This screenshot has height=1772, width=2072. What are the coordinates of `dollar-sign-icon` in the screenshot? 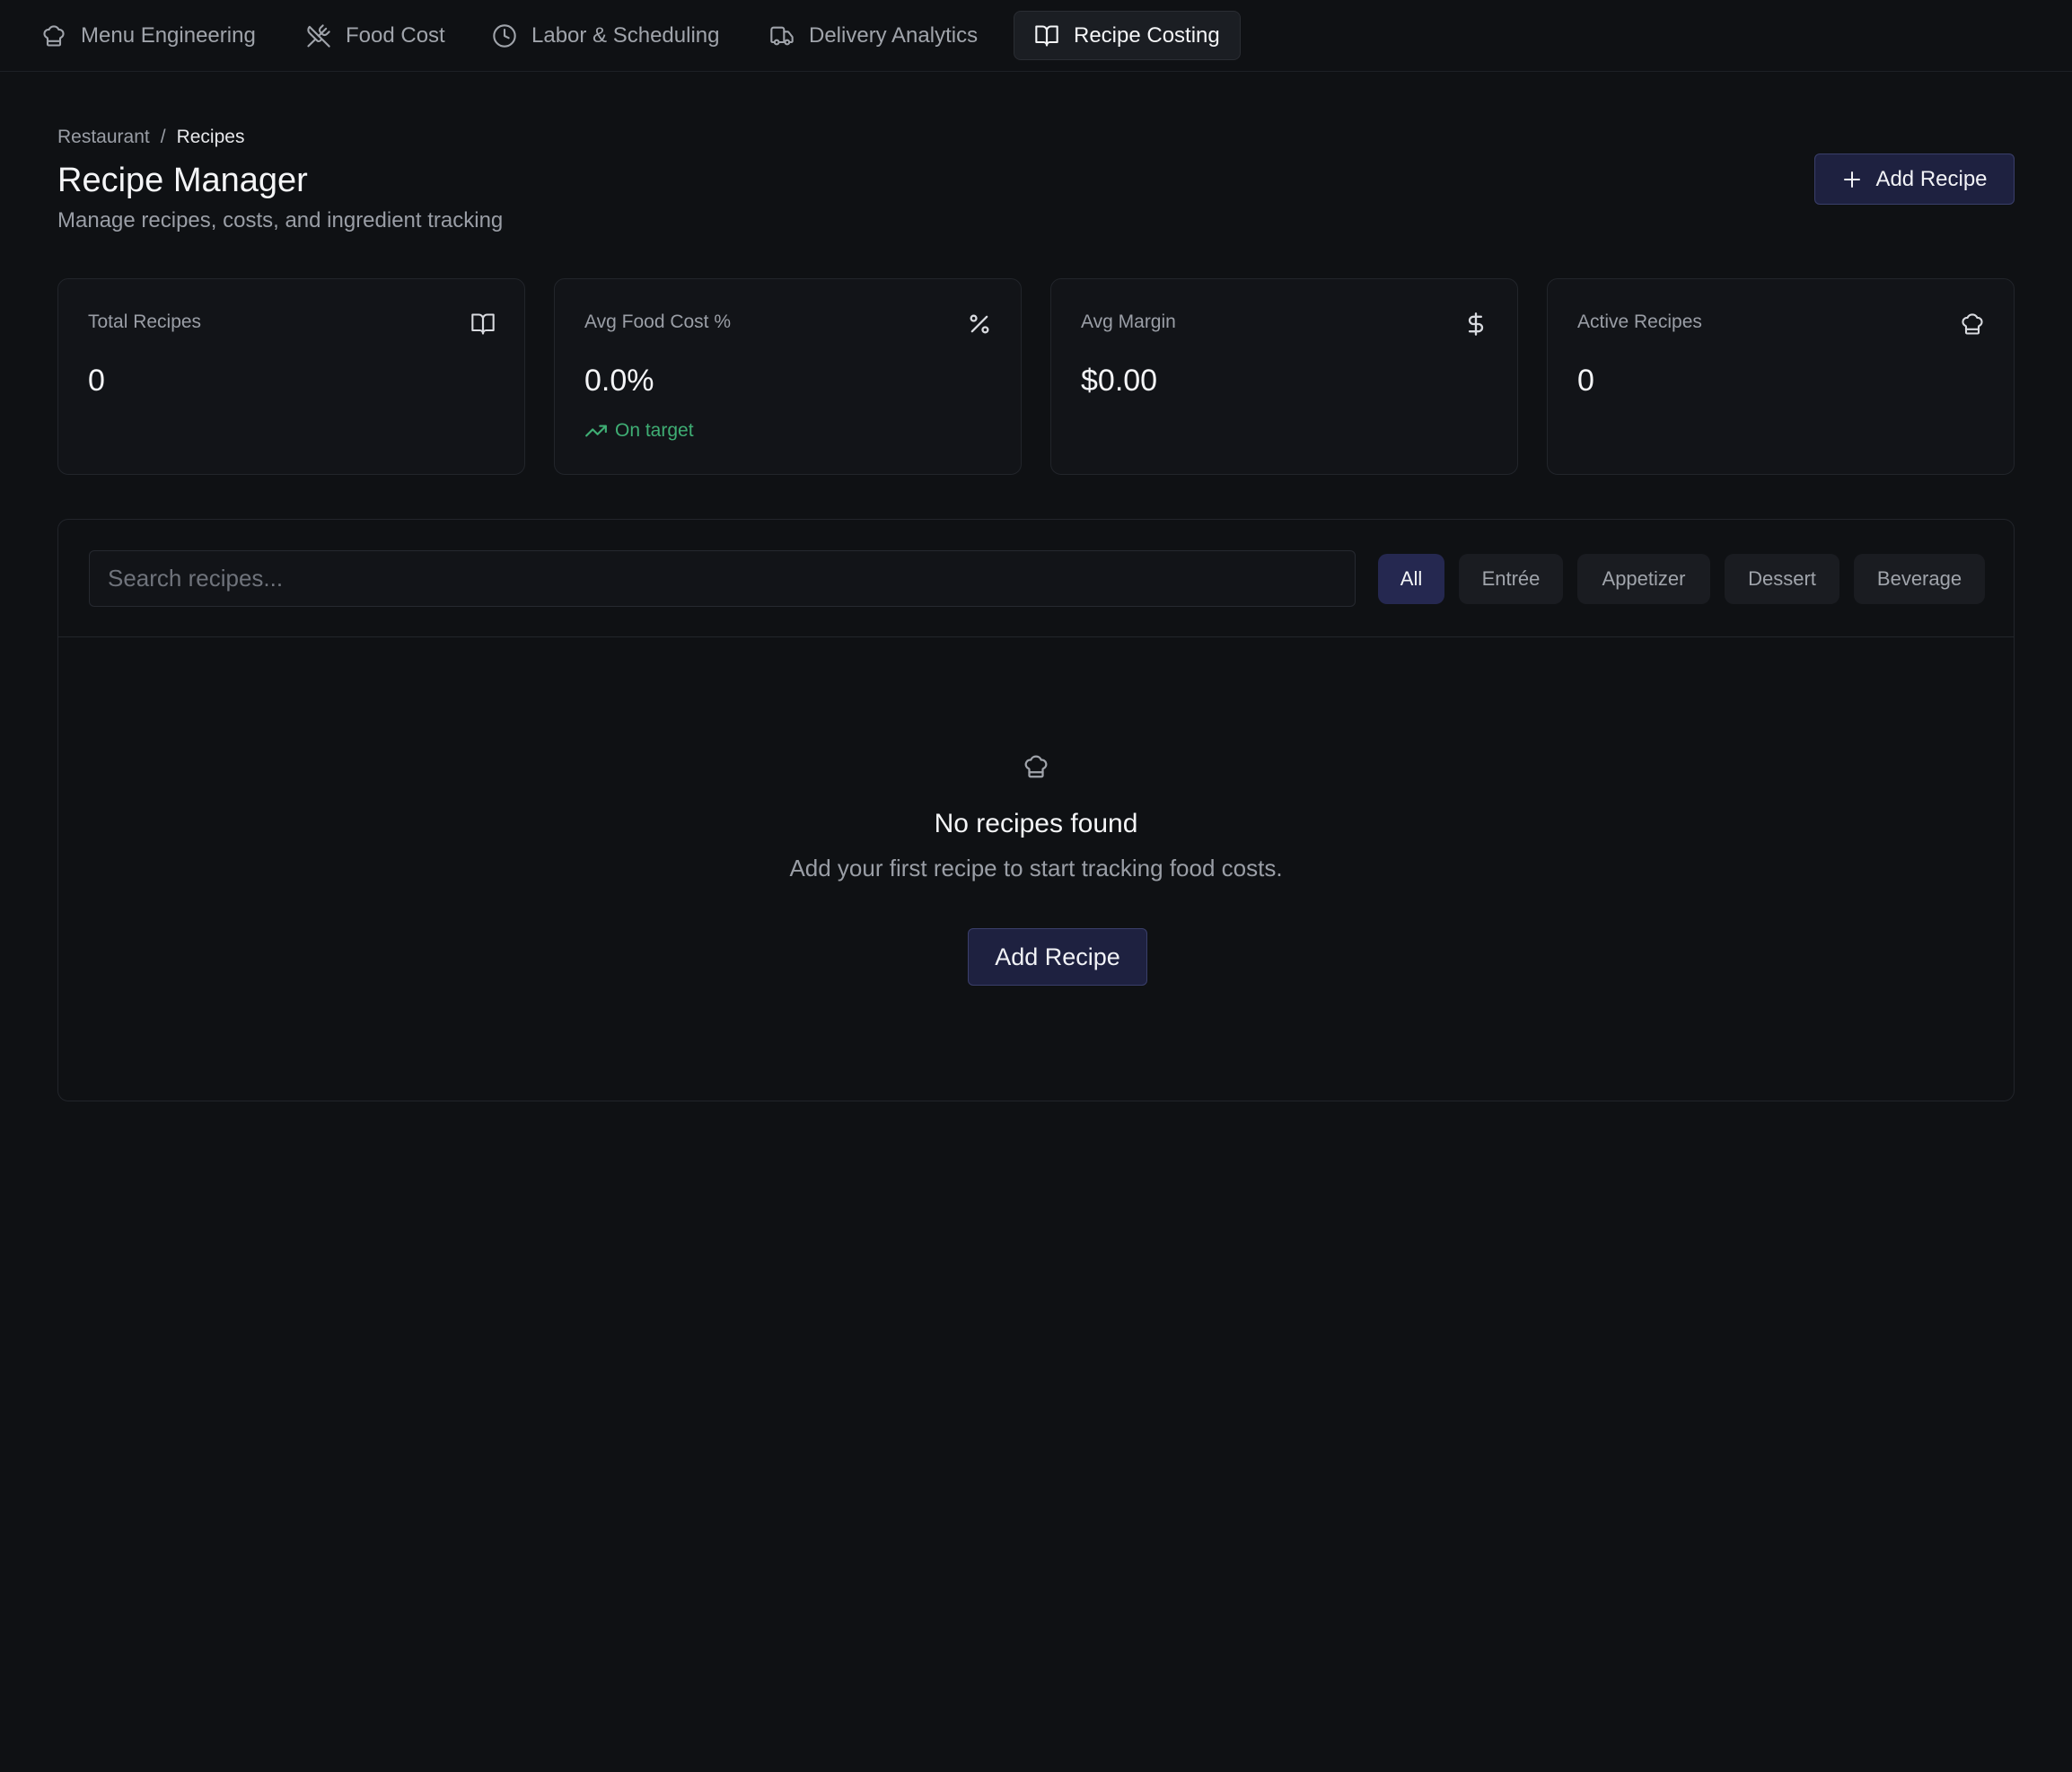 It's located at (1476, 324).